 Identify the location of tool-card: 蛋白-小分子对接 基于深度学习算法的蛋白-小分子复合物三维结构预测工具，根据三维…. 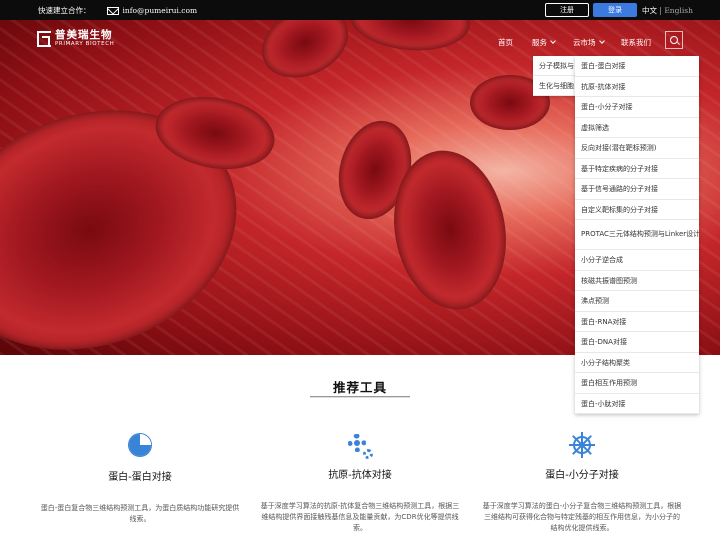
(582, 483).